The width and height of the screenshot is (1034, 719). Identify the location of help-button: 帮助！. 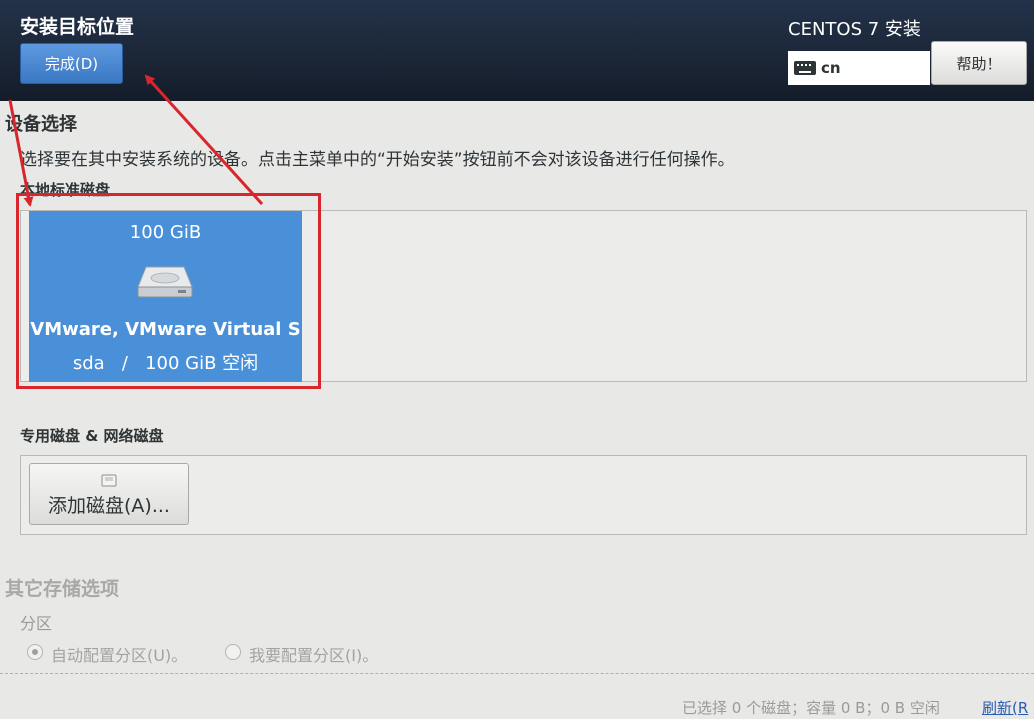
(979, 63).